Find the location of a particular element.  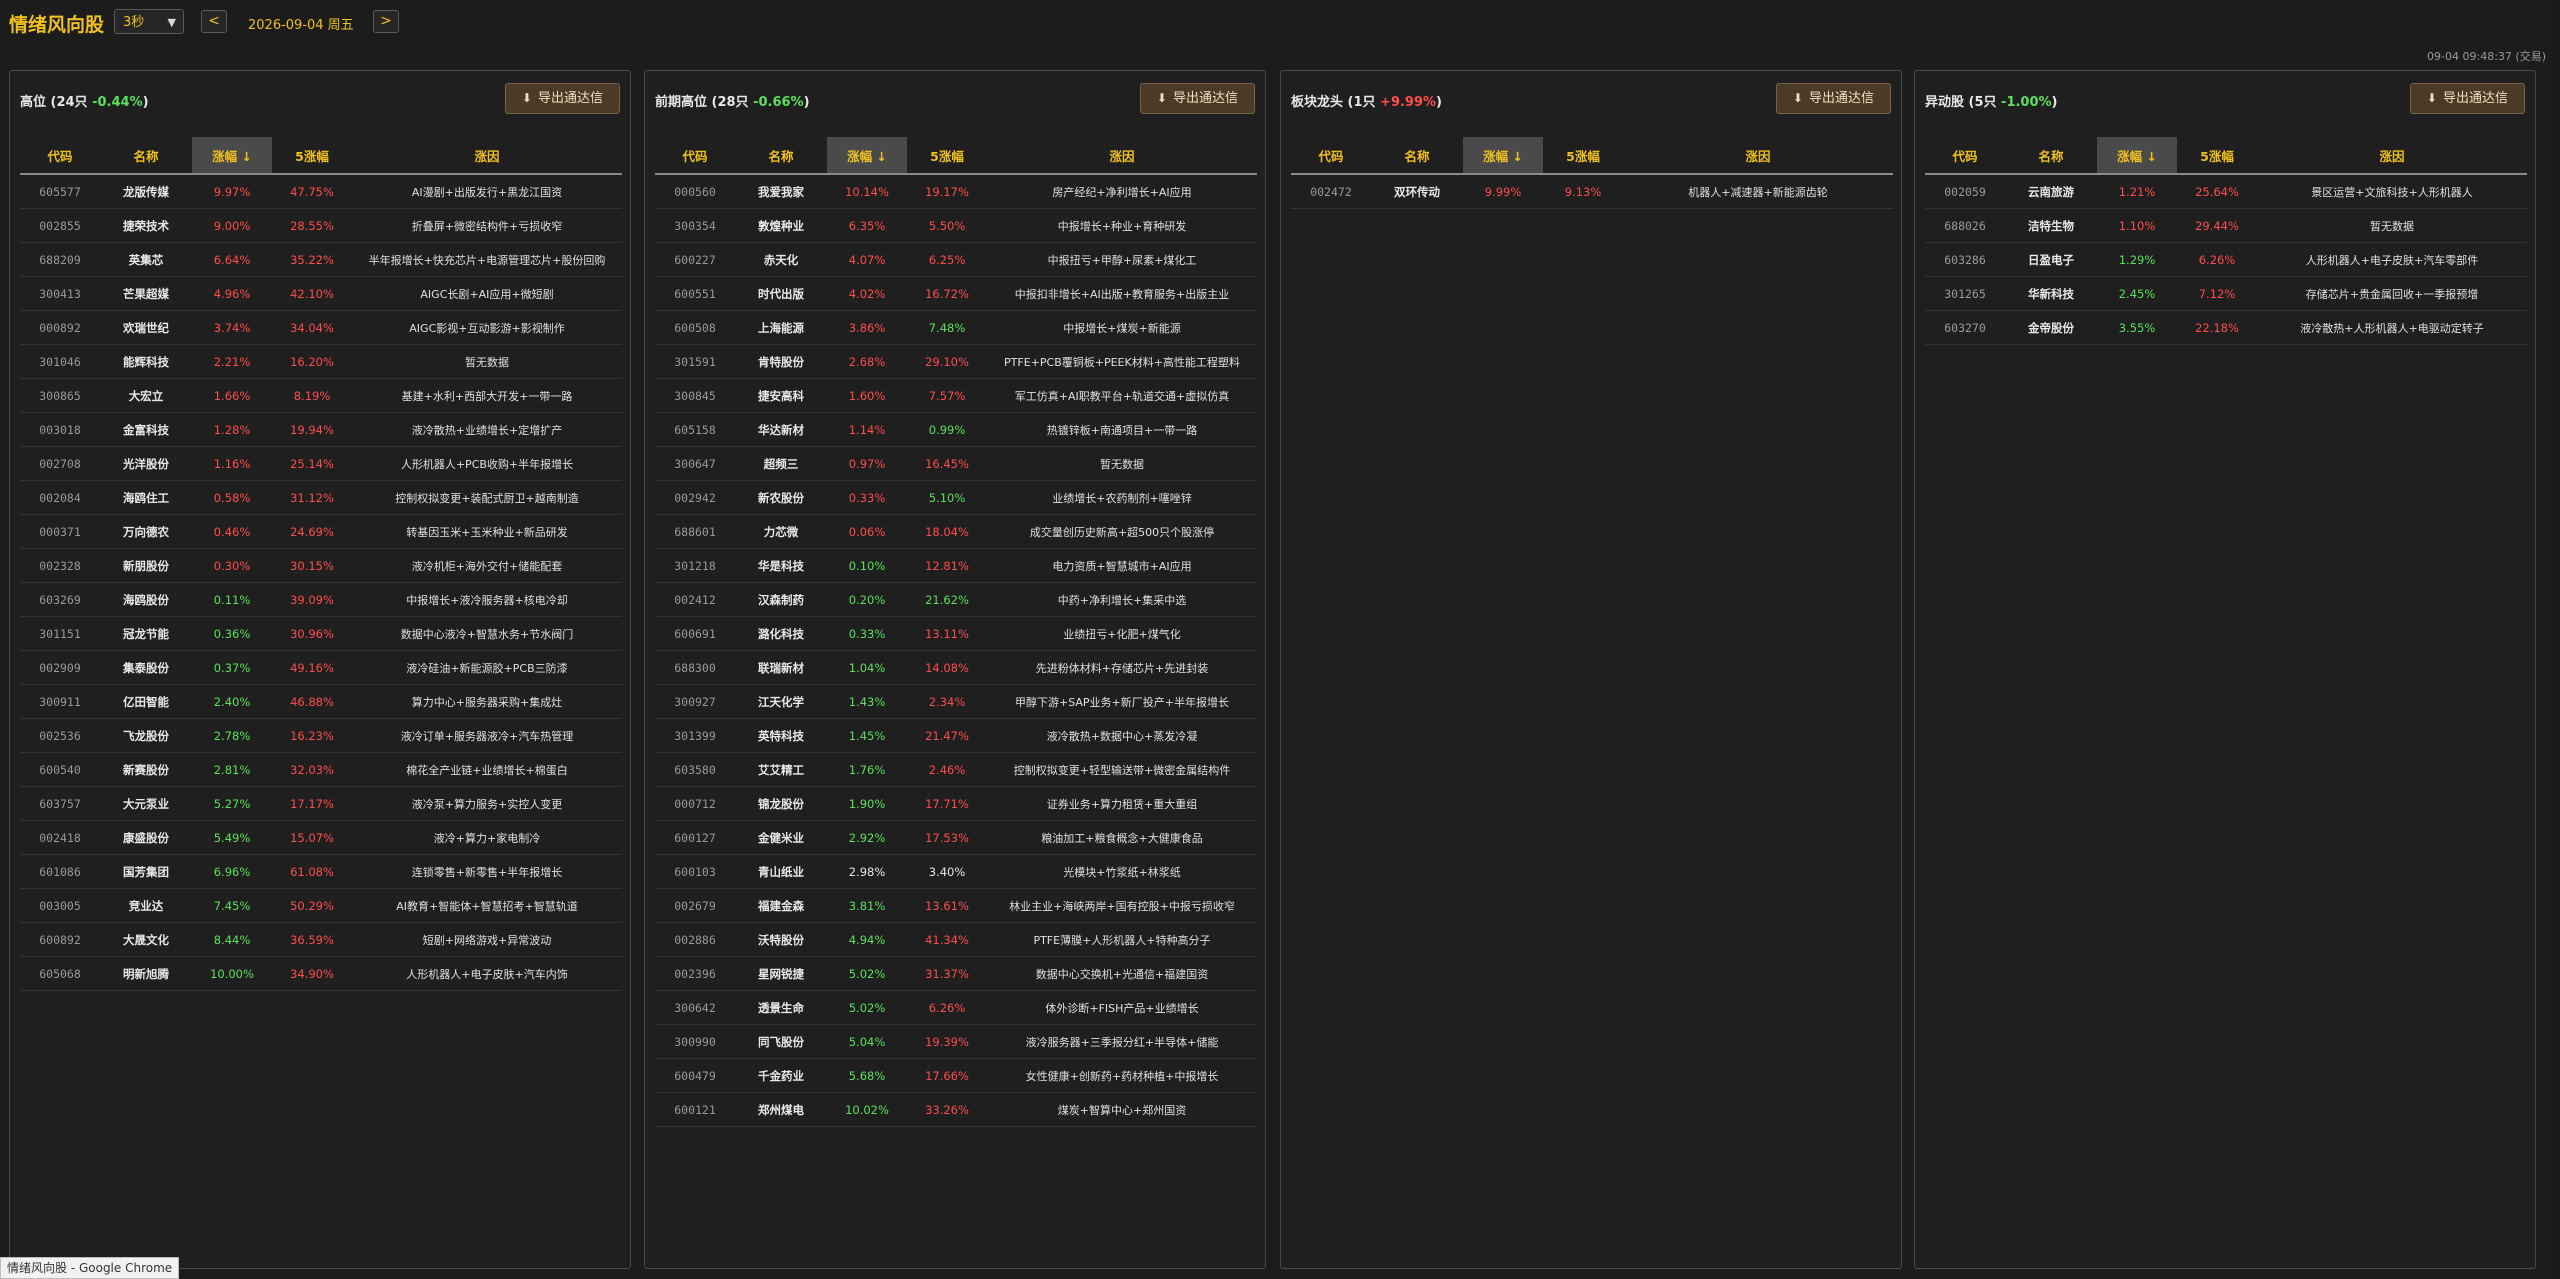

table-row: 300413 芒果超媒 4.96% 42.10% AIGC长剧+AI应用+微短剧 is located at coordinates (321, 293).